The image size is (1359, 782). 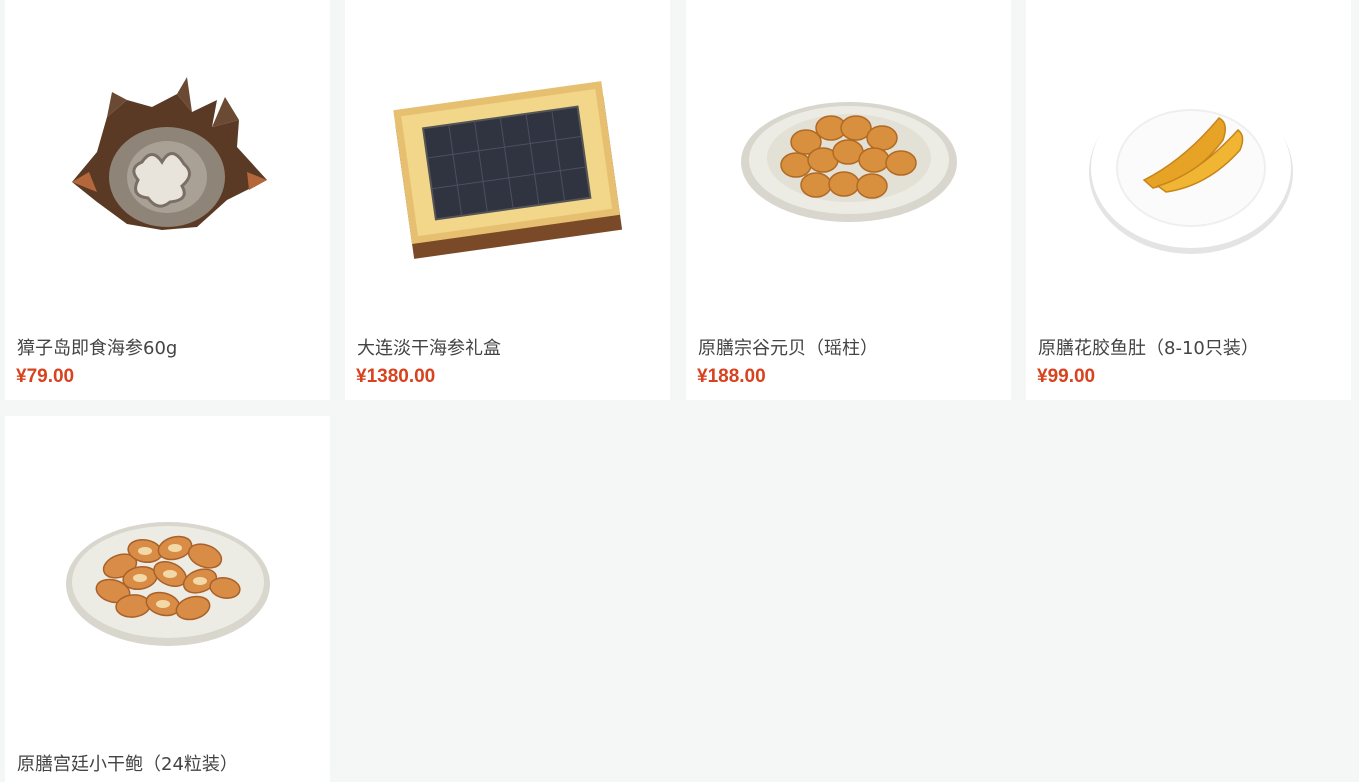 I want to click on scallops-plate-image, so click(x=848, y=162).